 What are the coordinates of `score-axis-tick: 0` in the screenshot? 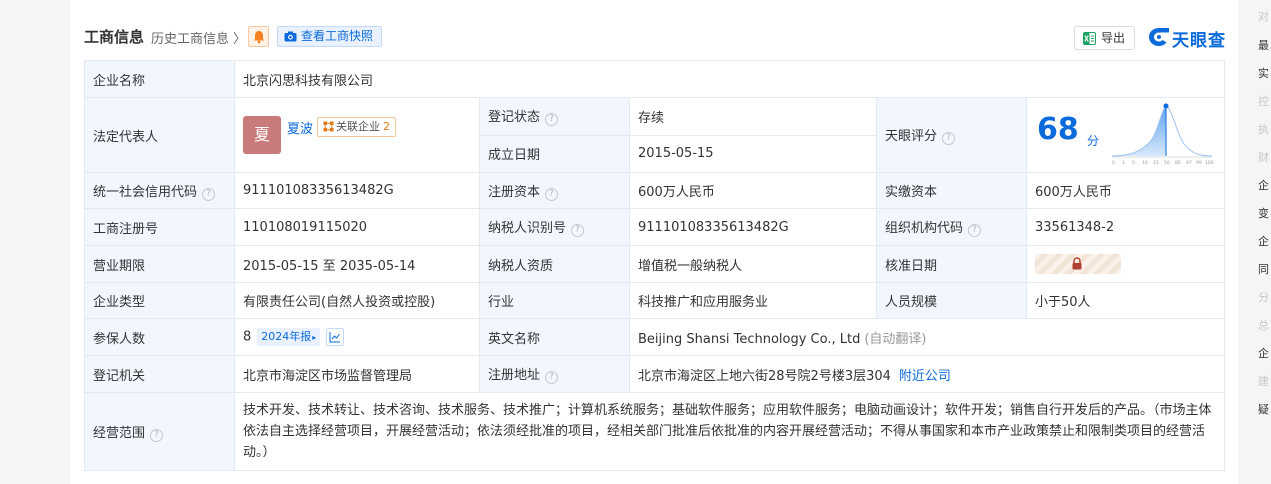 It's located at (1113, 163).